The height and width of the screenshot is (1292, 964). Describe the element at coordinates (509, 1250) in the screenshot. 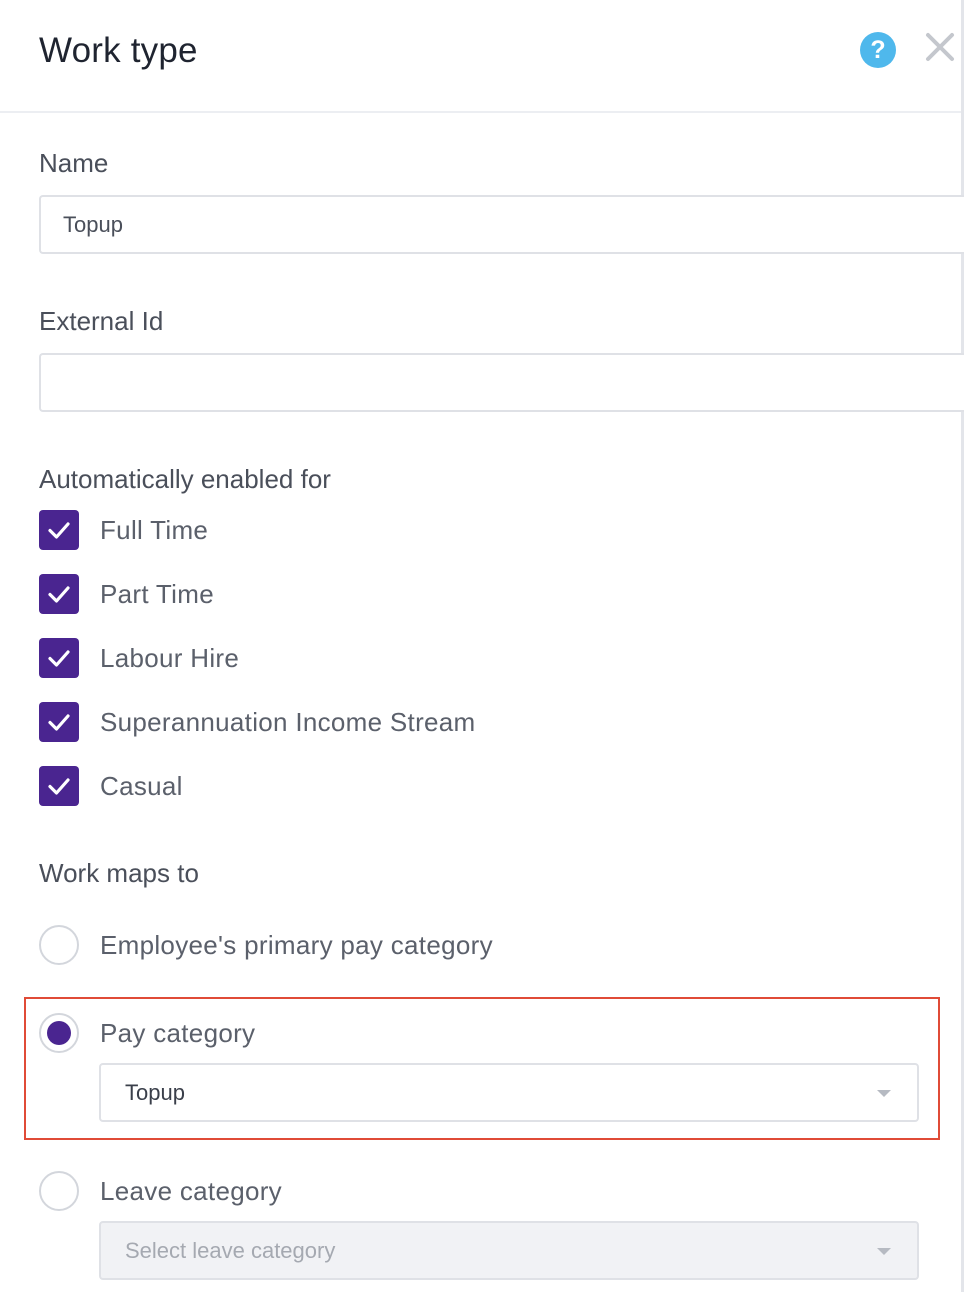

I see `leave-category-select: Select leave category` at that location.